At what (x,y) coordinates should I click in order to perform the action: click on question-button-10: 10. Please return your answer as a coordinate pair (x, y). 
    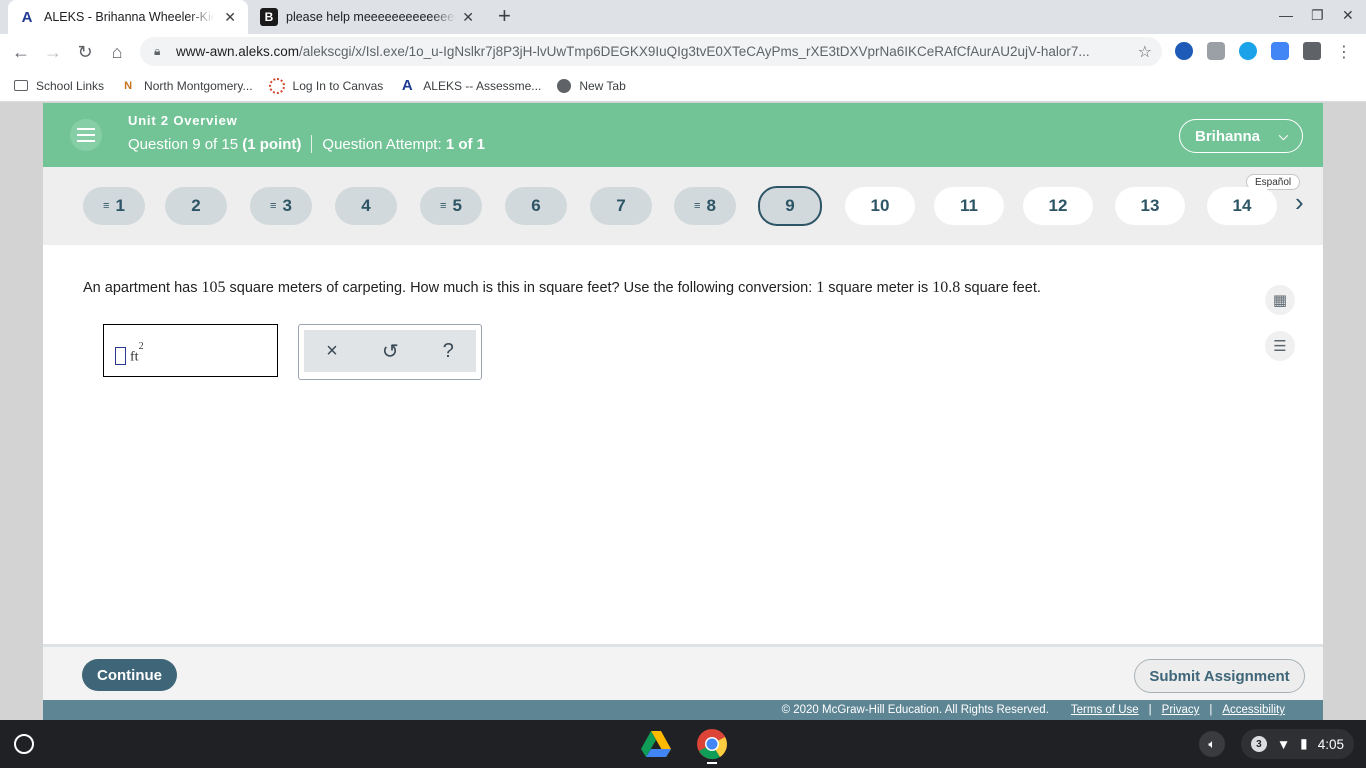
    Looking at the image, I should click on (880, 206).